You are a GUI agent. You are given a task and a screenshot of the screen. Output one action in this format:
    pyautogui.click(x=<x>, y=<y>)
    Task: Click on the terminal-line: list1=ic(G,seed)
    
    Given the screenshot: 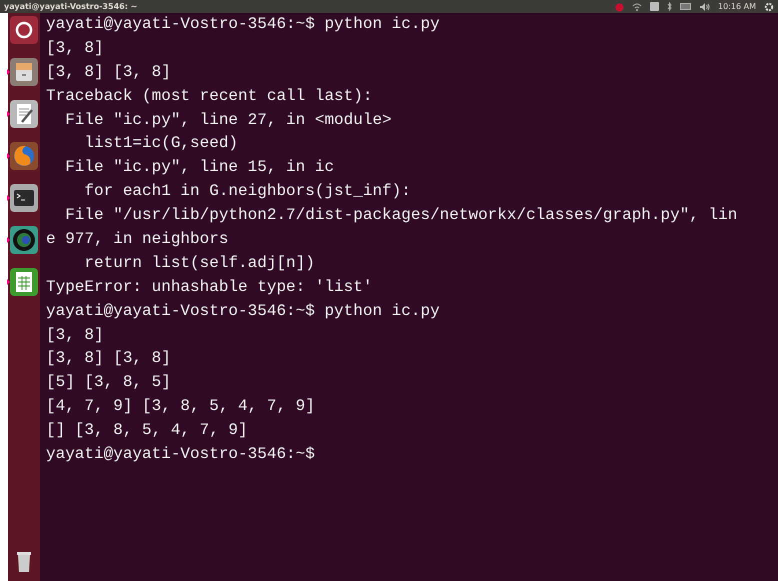 What is the action you would take?
    pyautogui.click(x=161, y=143)
    